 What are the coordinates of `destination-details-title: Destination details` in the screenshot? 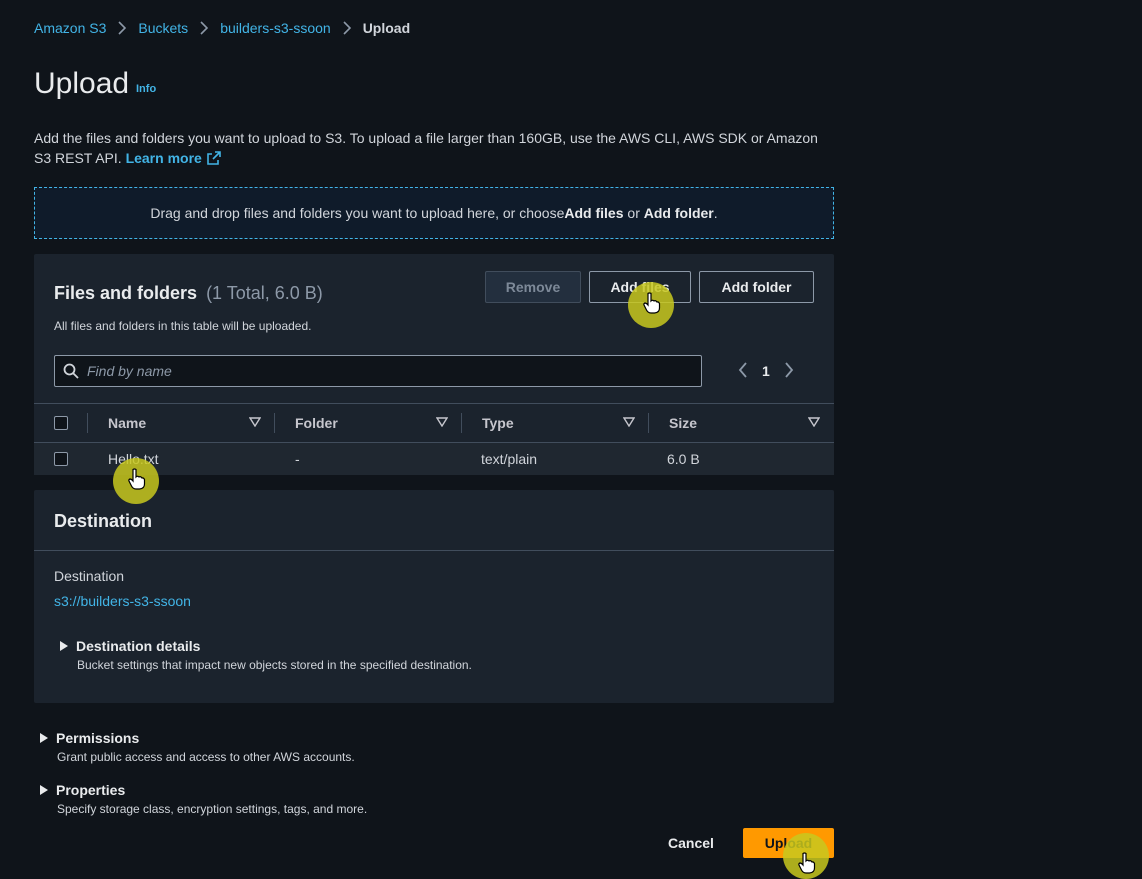 It's located at (138, 646).